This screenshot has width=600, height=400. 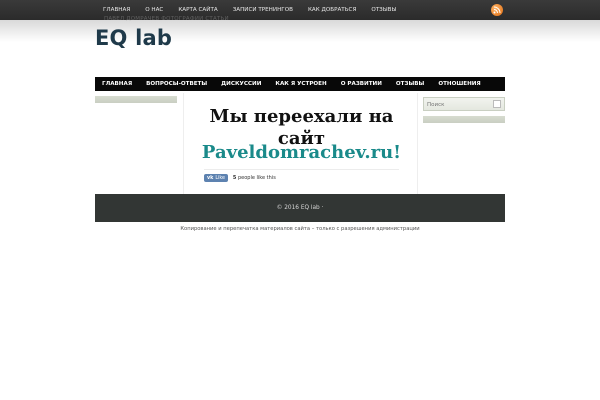 I want to click on topnav-overflow-text: ПАВЕЛ ДОМРАЧЕВ ФОТОГРАФИИ СТАТЬИ, so click(x=166, y=19).